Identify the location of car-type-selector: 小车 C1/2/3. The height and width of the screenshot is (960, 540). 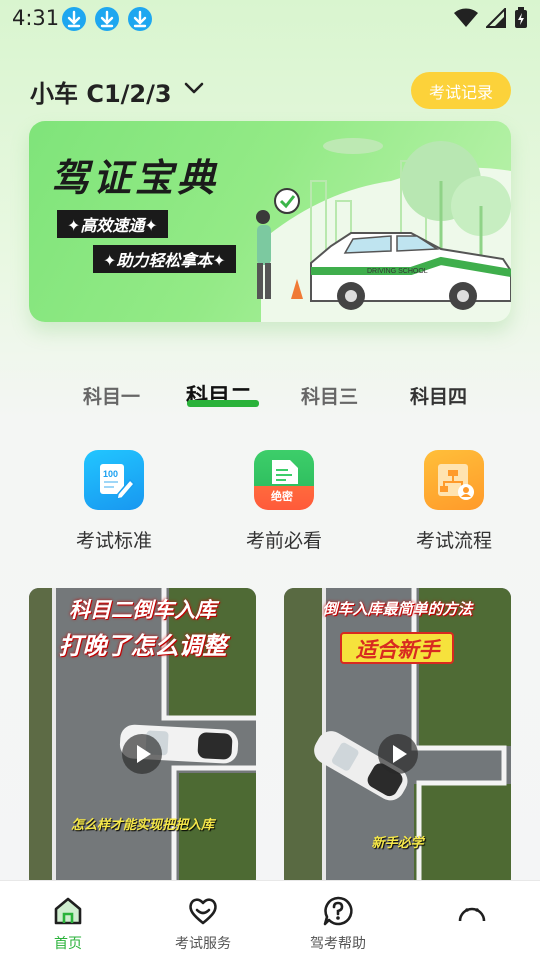
(101, 91).